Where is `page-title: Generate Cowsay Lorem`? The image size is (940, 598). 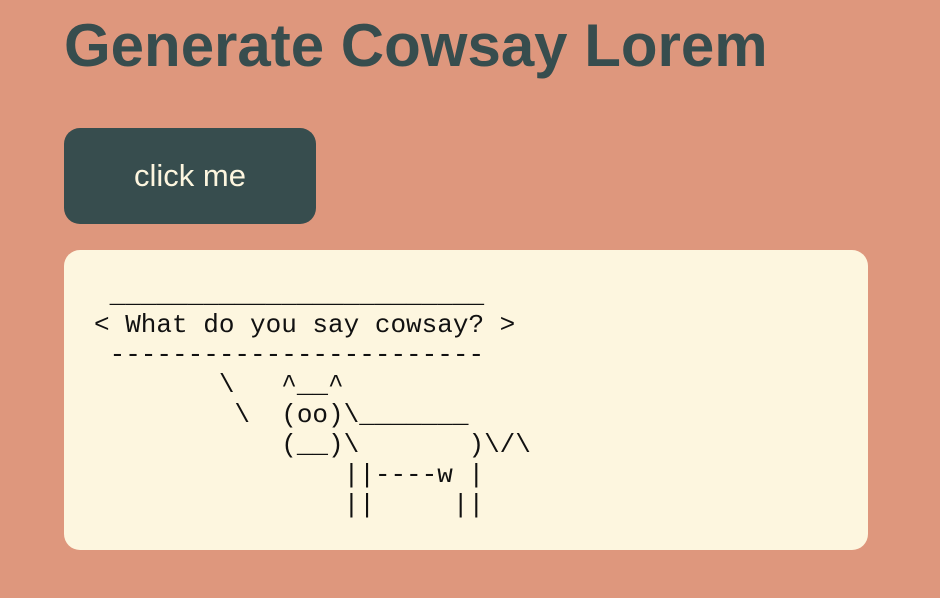
page-title: Generate Cowsay Lorem is located at coordinates (416, 45).